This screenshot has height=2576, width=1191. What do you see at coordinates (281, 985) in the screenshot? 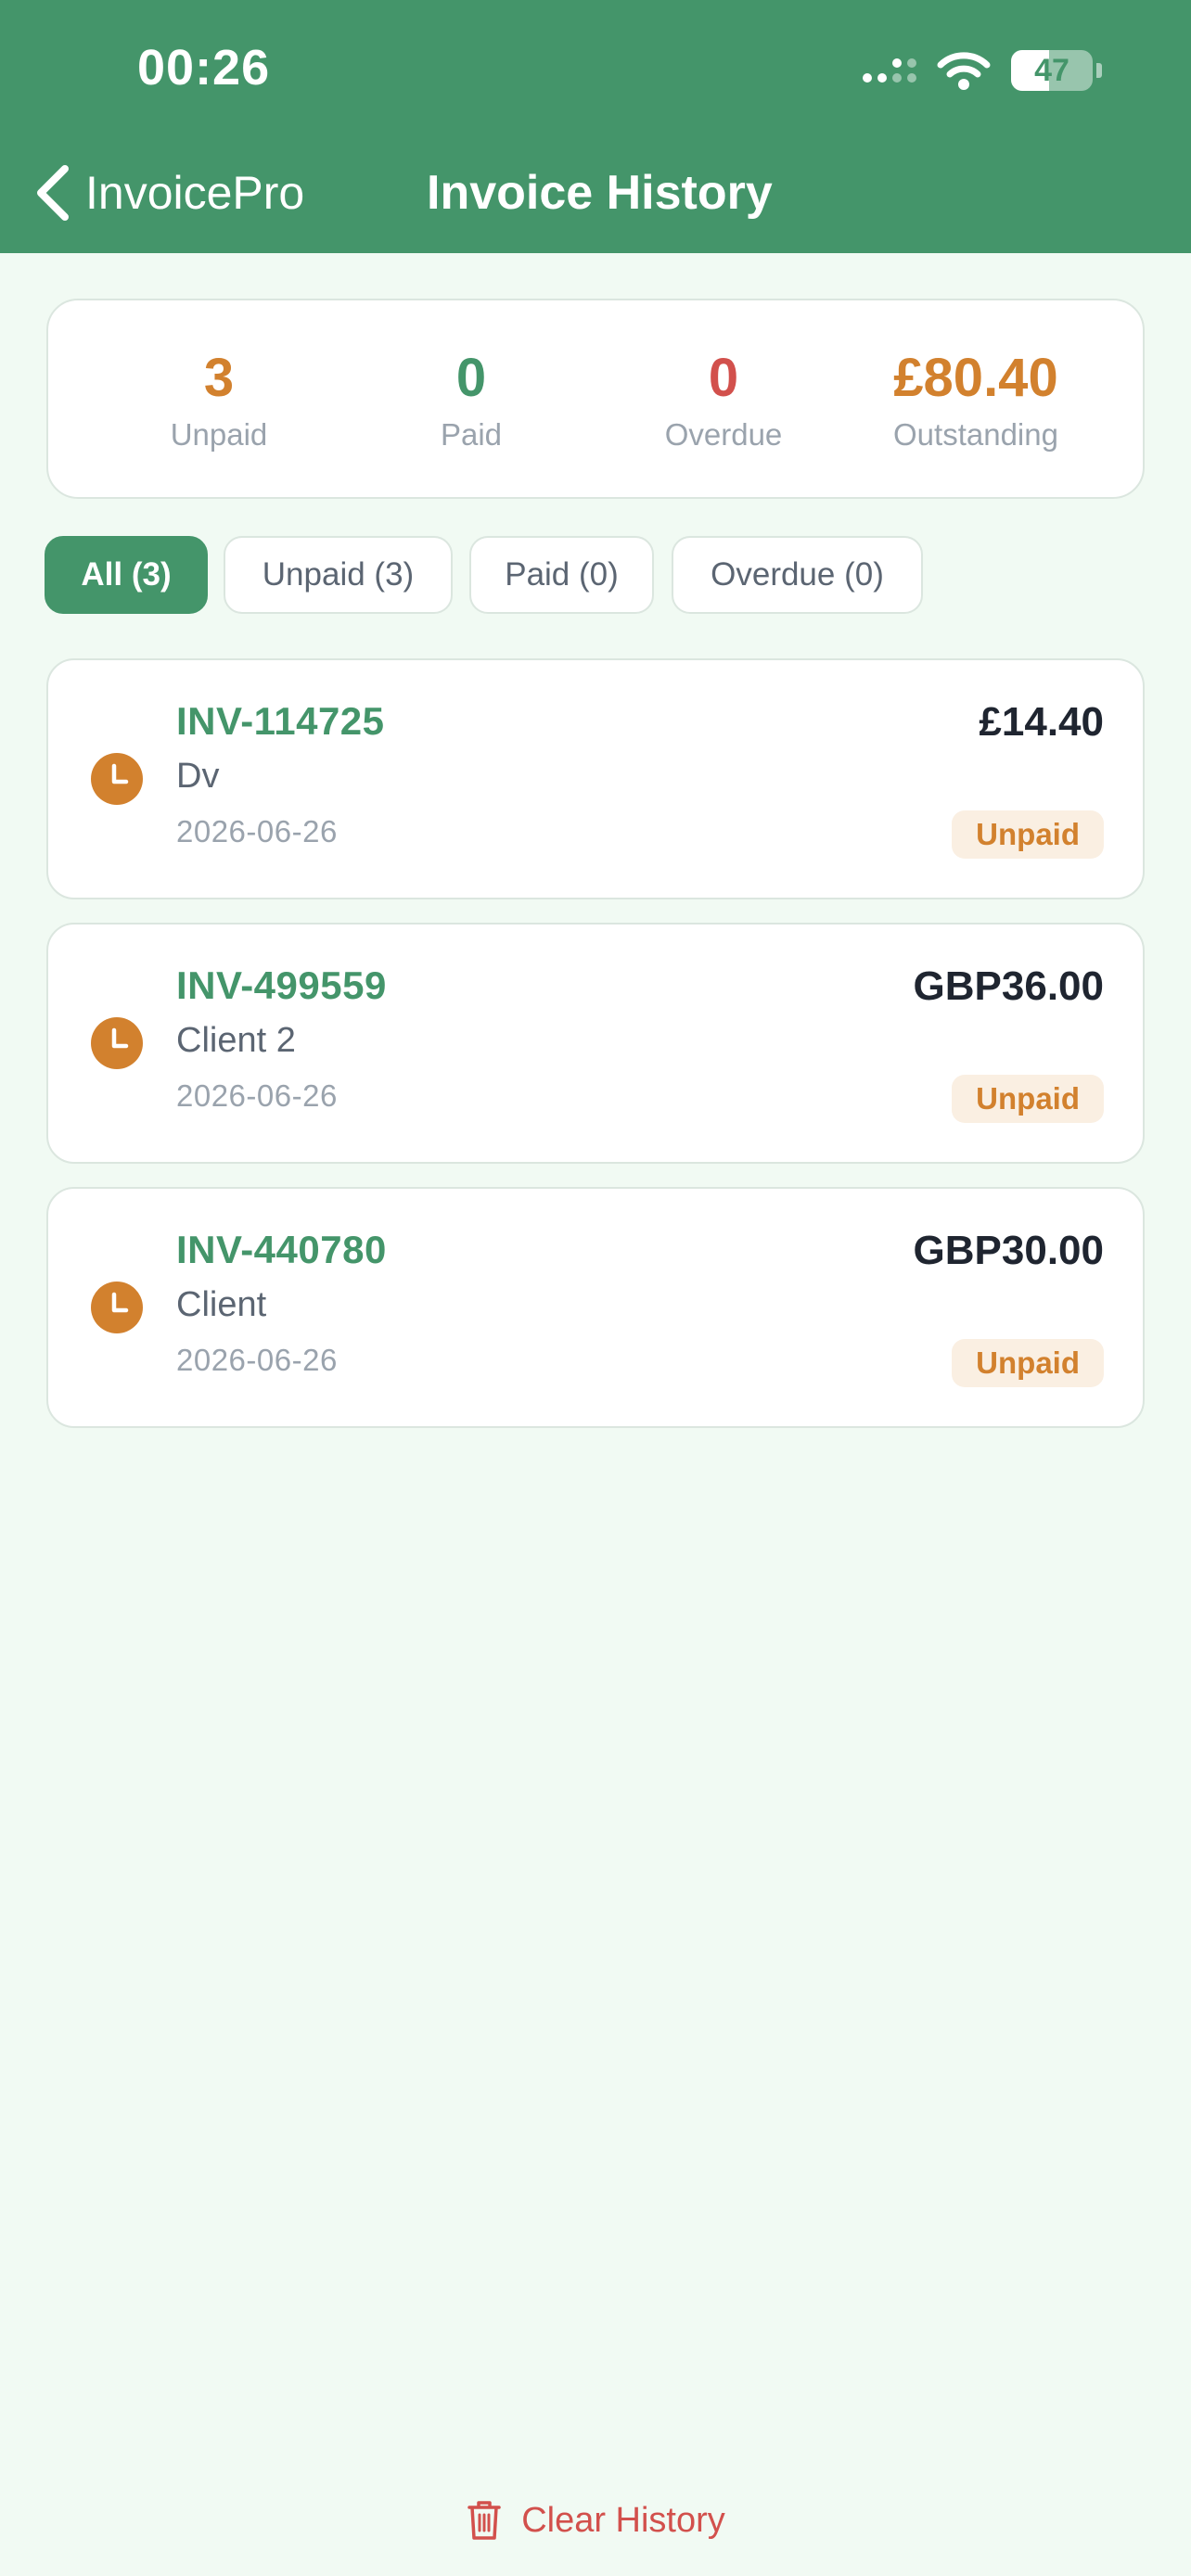
I see `invoice-number: INV-499559` at bounding box center [281, 985].